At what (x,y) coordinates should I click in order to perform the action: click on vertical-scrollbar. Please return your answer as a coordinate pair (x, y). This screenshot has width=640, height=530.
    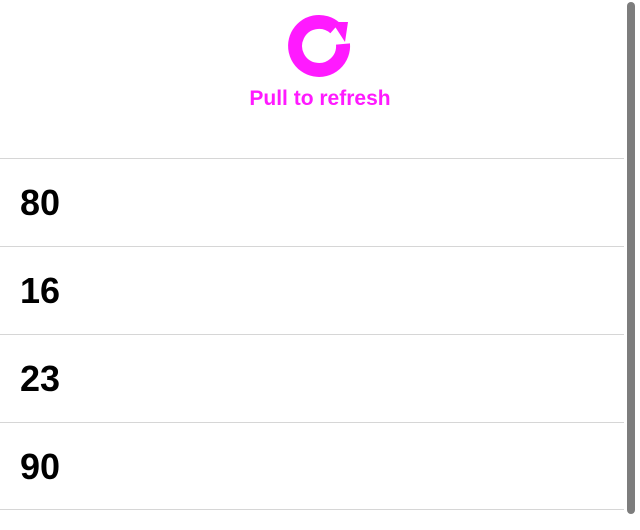
    Looking at the image, I should click on (632, 265).